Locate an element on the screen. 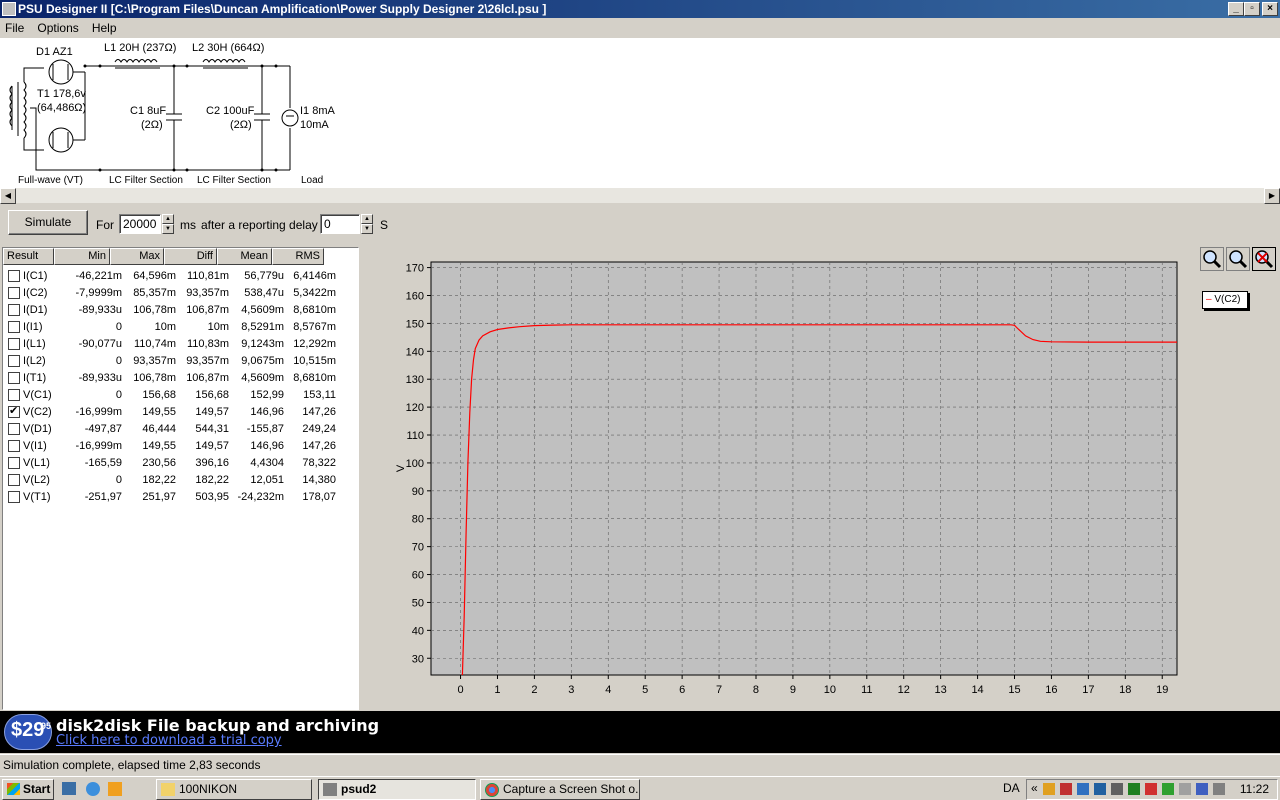 The image size is (1280, 800). update-icon is located at coordinates (1134, 789).